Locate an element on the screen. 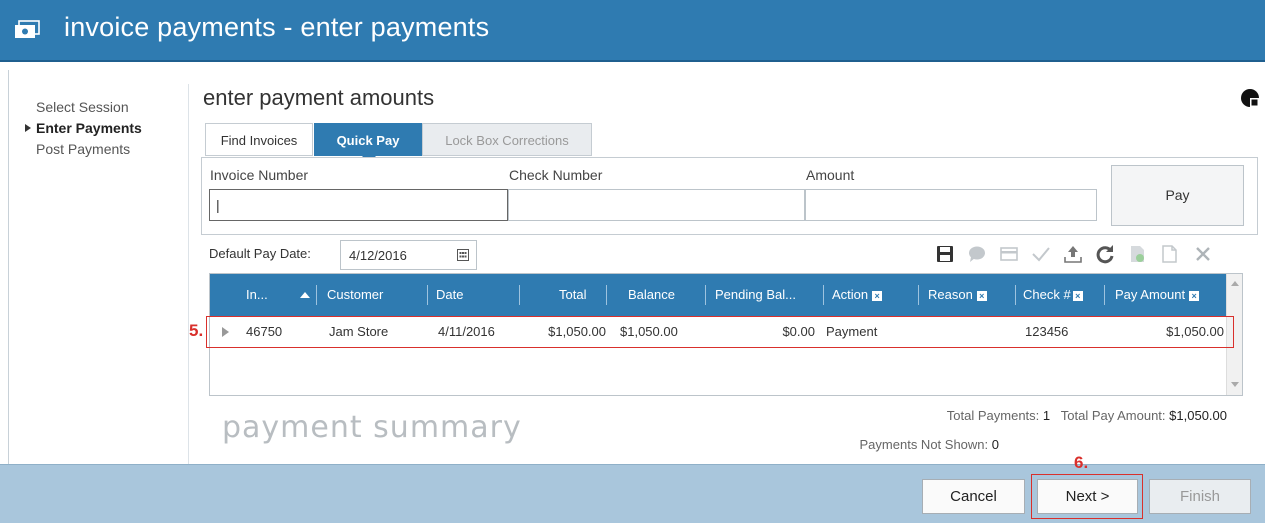 Image resolution: width=1265 pixels, height=523 pixels. column-header-reason: Reason × is located at coordinates (957, 295).